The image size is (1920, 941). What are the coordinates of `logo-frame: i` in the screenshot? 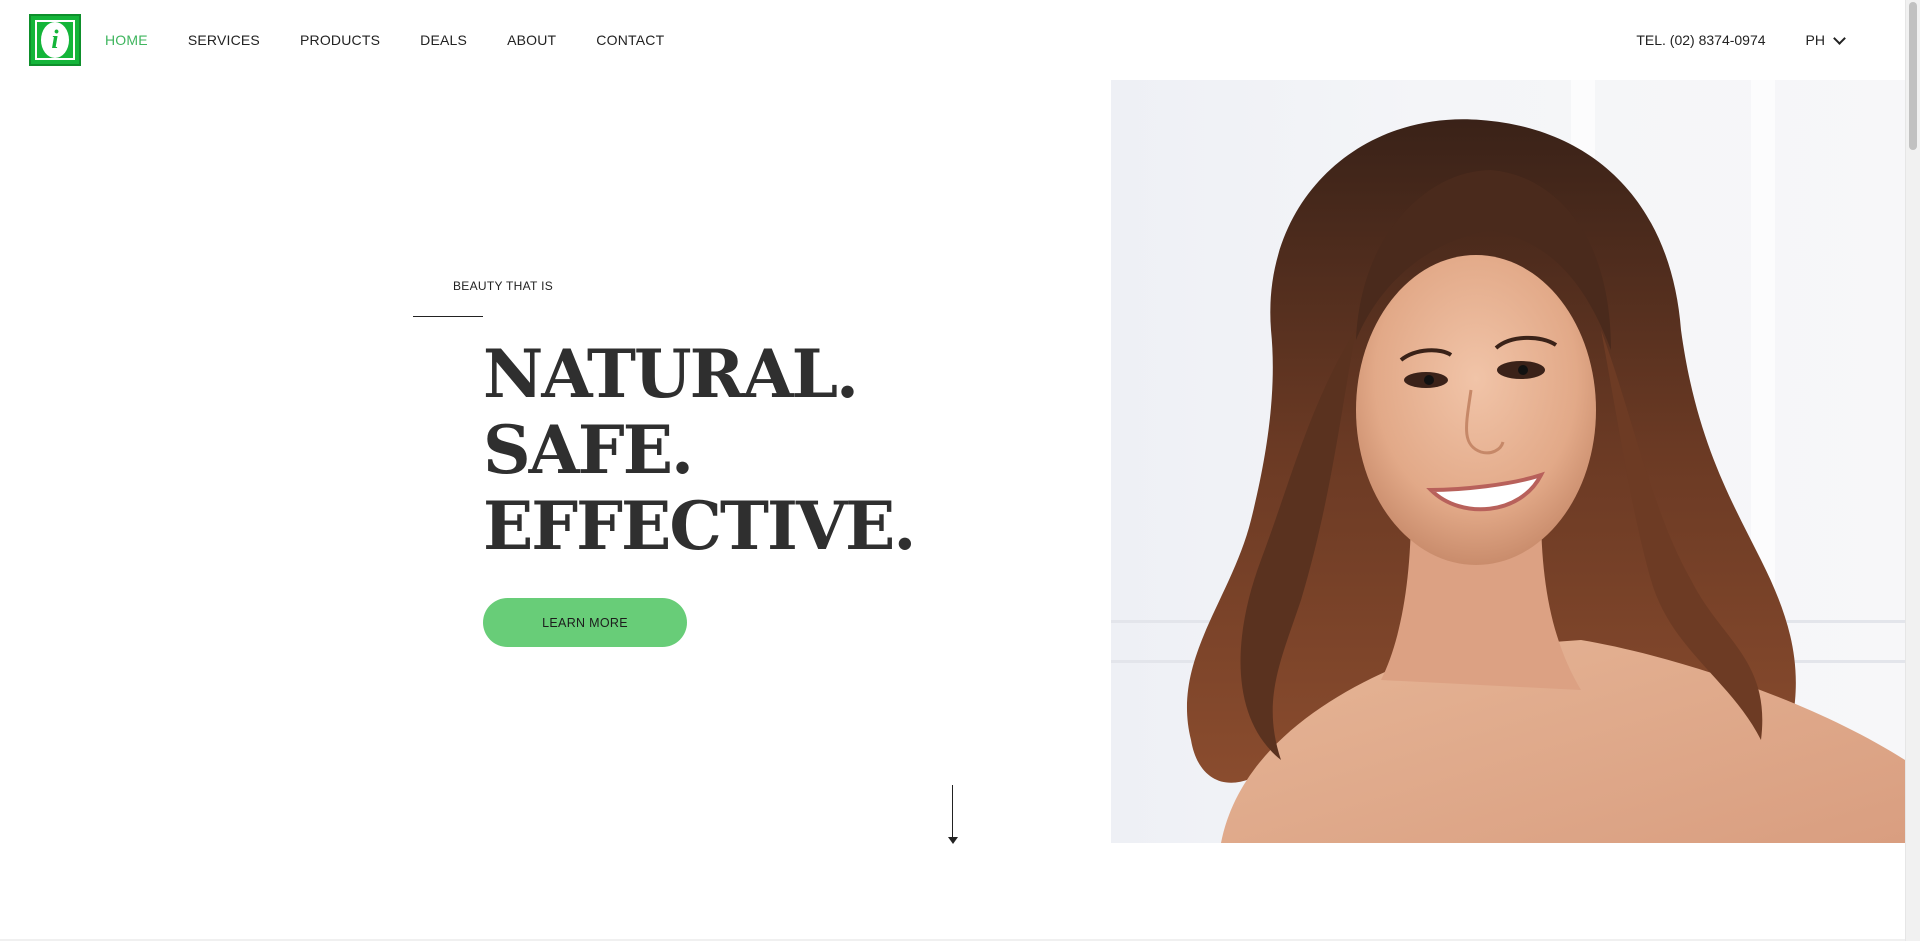 It's located at (55, 40).